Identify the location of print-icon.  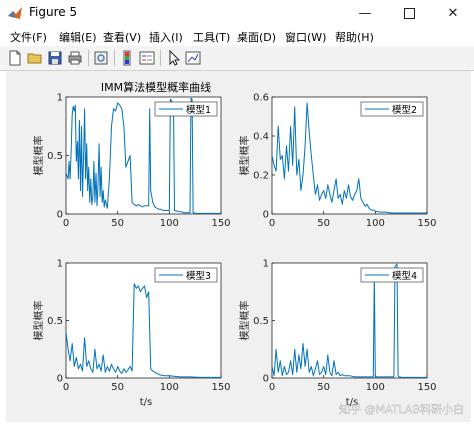
(75, 58).